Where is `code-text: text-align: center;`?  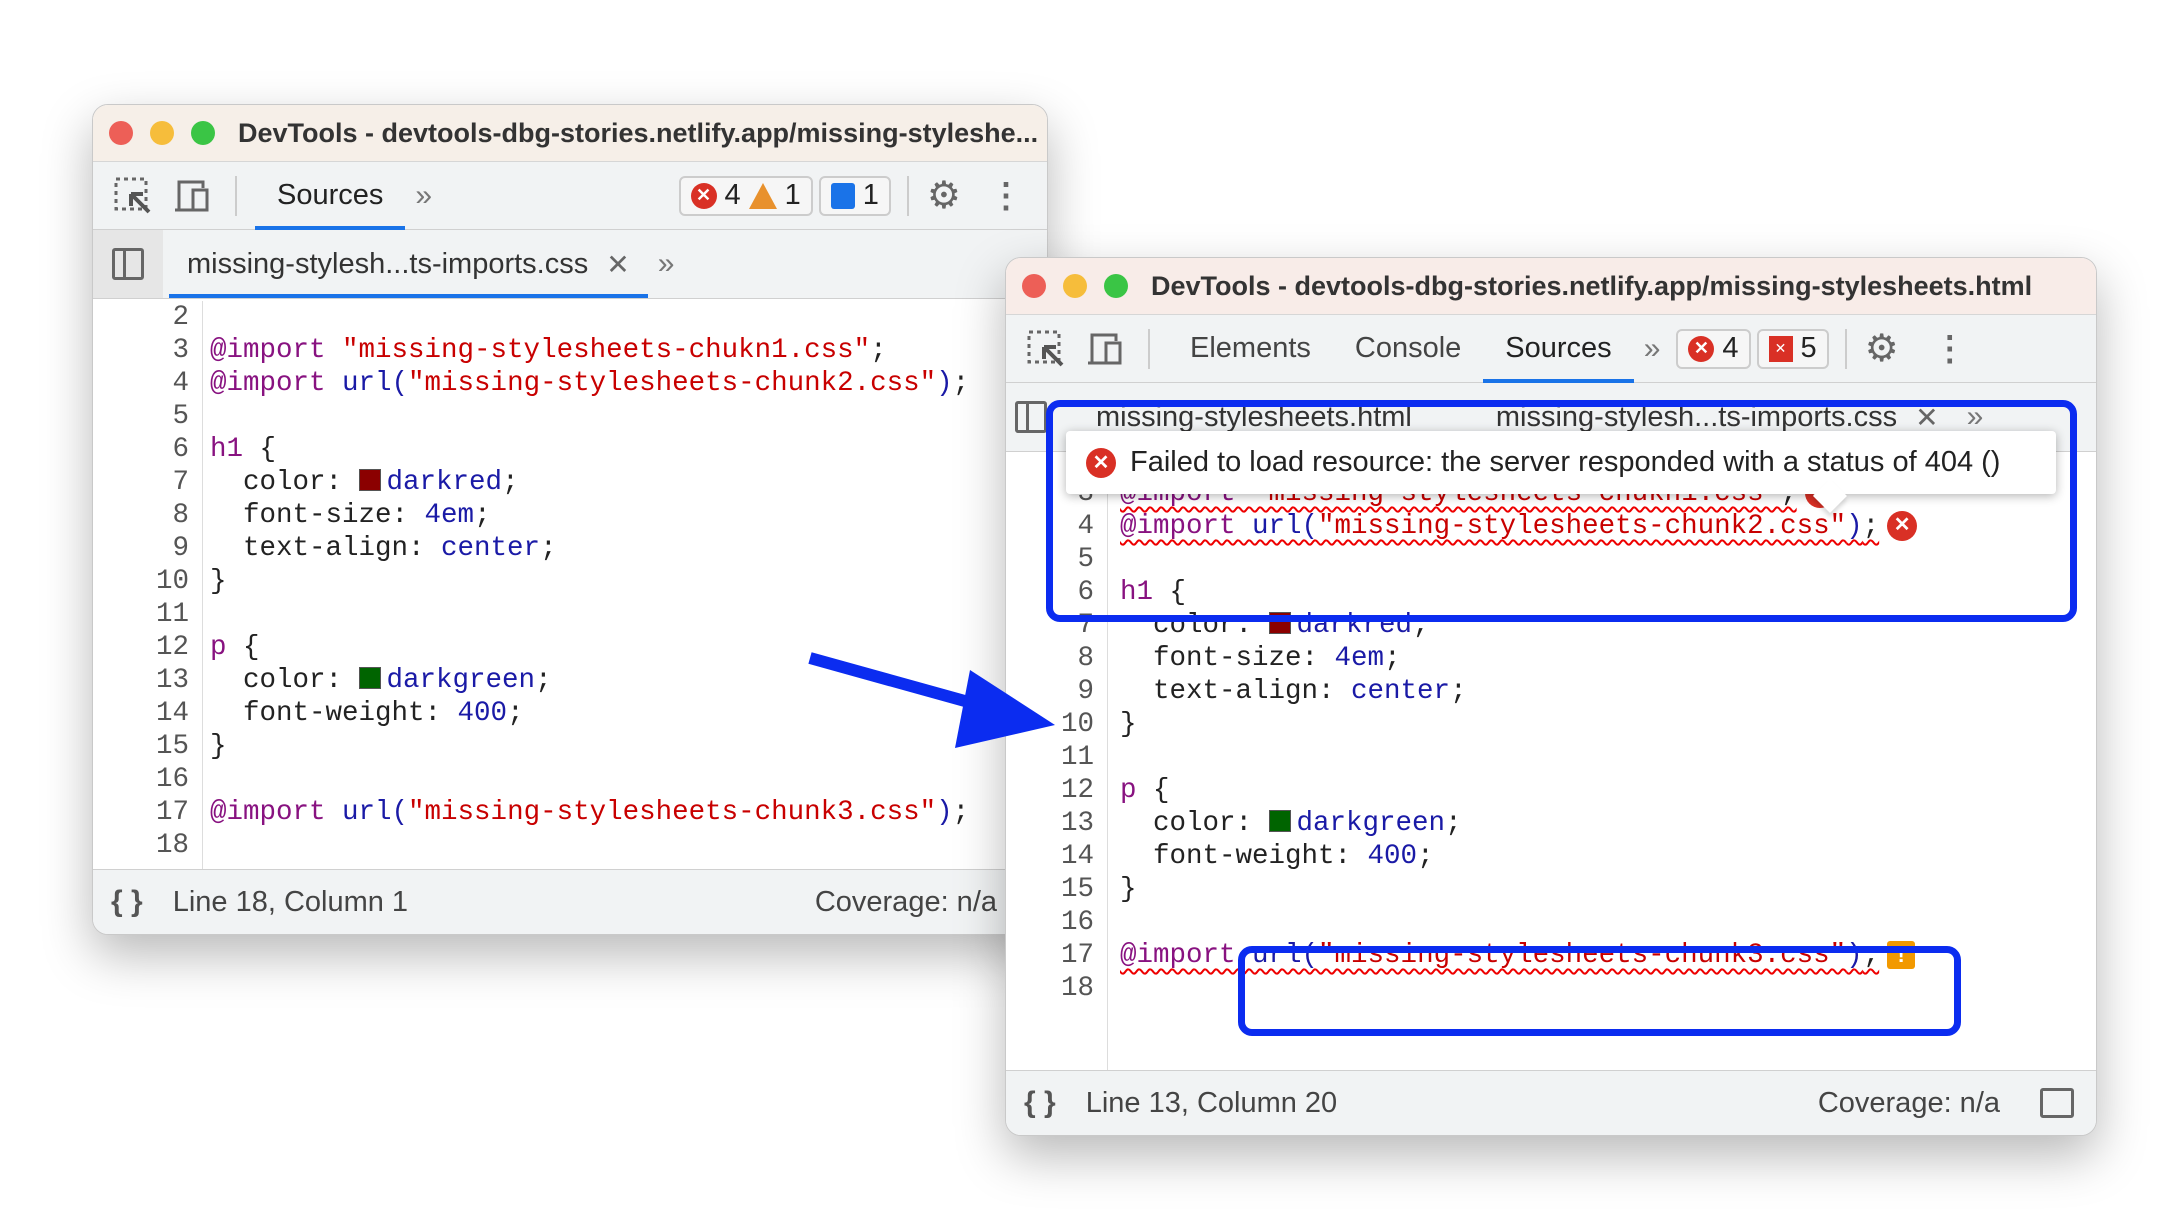 code-text: text-align: center; is located at coordinates (1293, 691).